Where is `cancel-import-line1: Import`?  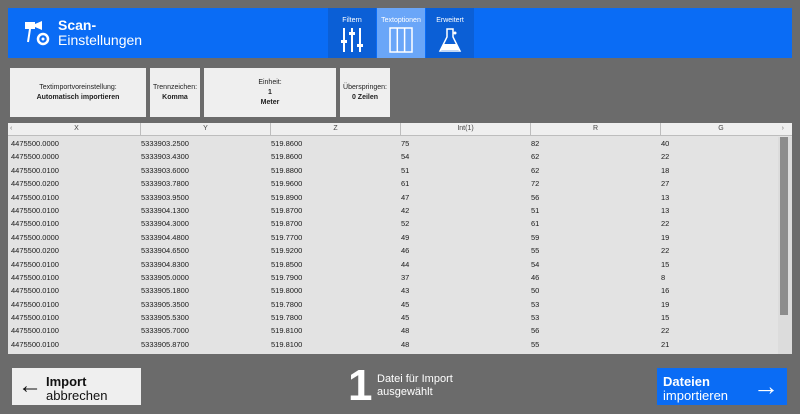
cancel-import-line1: Import is located at coordinates (66, 381).